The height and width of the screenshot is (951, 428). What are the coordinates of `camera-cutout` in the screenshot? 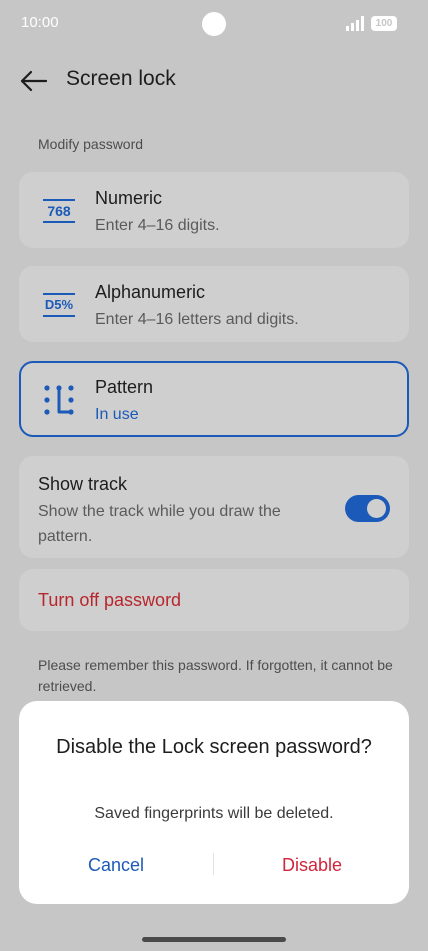 It's located at (214, 24).